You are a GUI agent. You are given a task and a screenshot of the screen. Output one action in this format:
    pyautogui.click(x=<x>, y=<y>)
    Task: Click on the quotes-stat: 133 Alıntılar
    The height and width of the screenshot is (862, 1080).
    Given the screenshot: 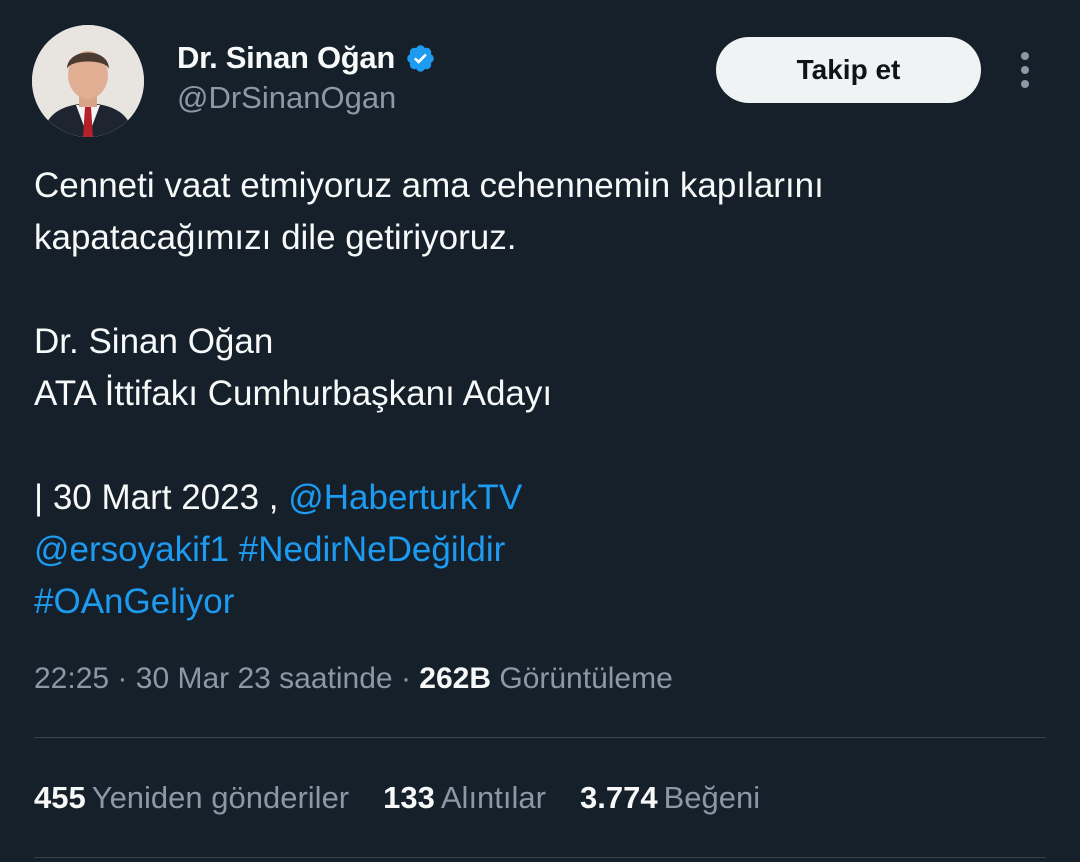 What is the action you would take?
    pyautogui.click(x=464, y=798)
    